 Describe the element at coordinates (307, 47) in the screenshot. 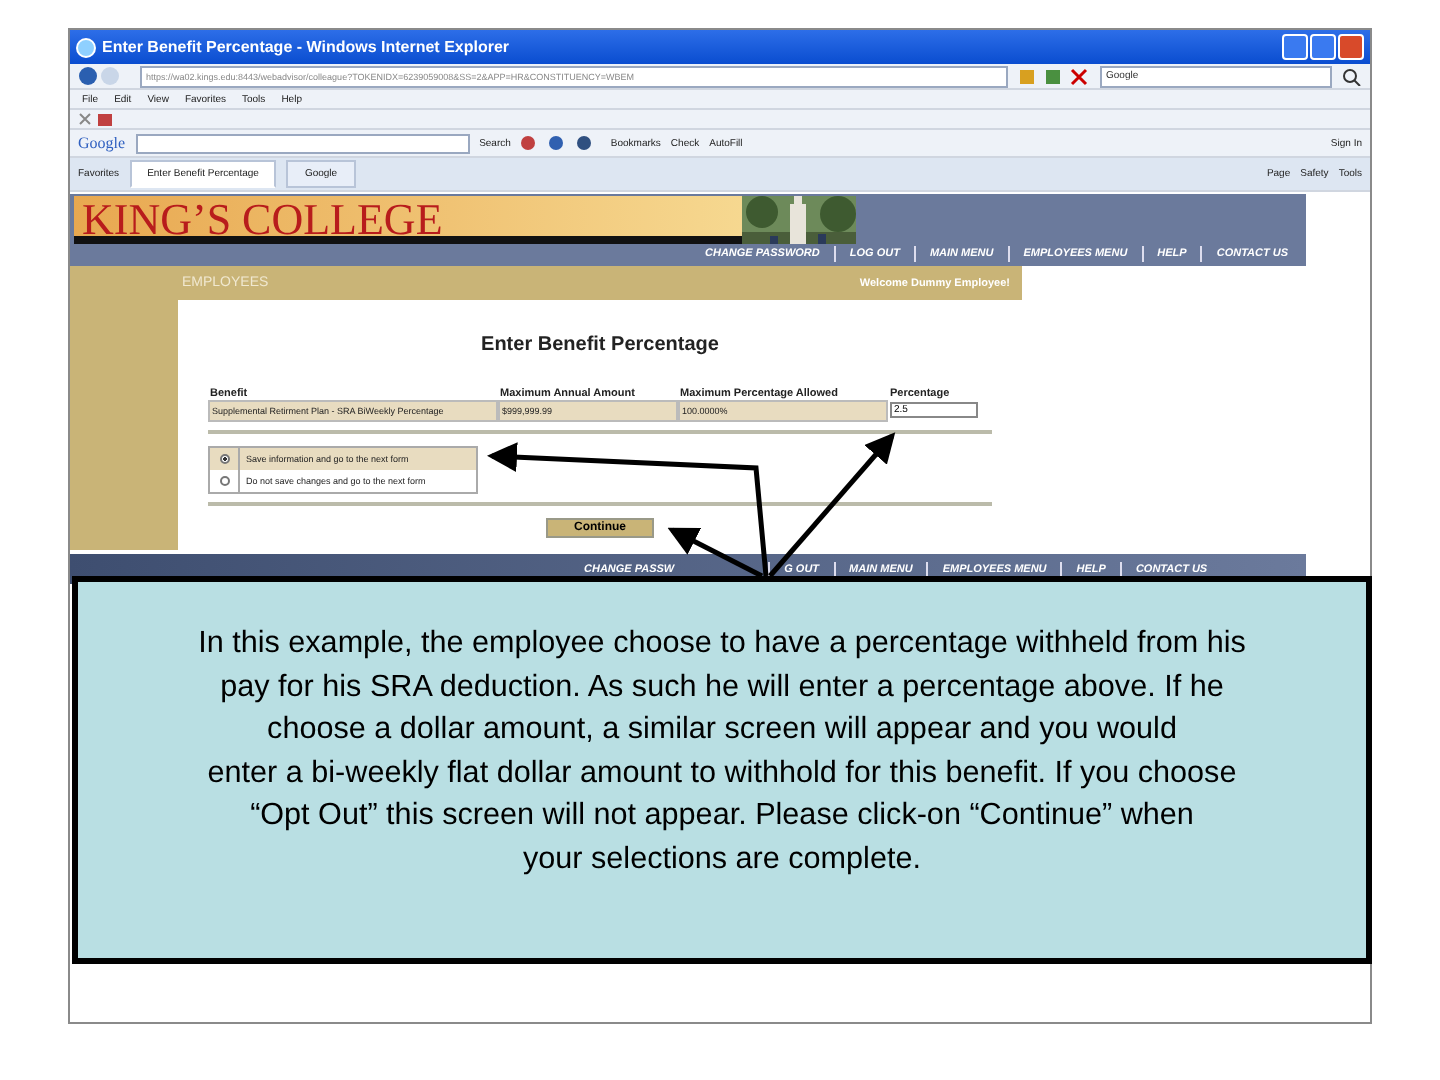

I see `window-title: Enter Benefit Percentage - Windows Internet Explorer` at that location.